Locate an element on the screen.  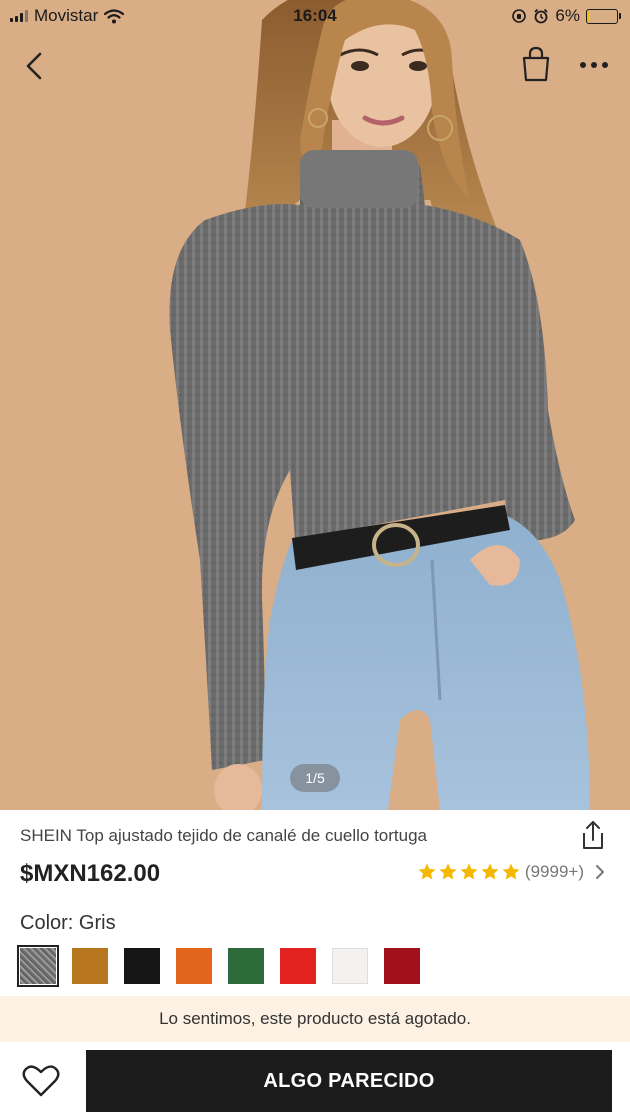
color-swatches is located at coordinates (218, 966).